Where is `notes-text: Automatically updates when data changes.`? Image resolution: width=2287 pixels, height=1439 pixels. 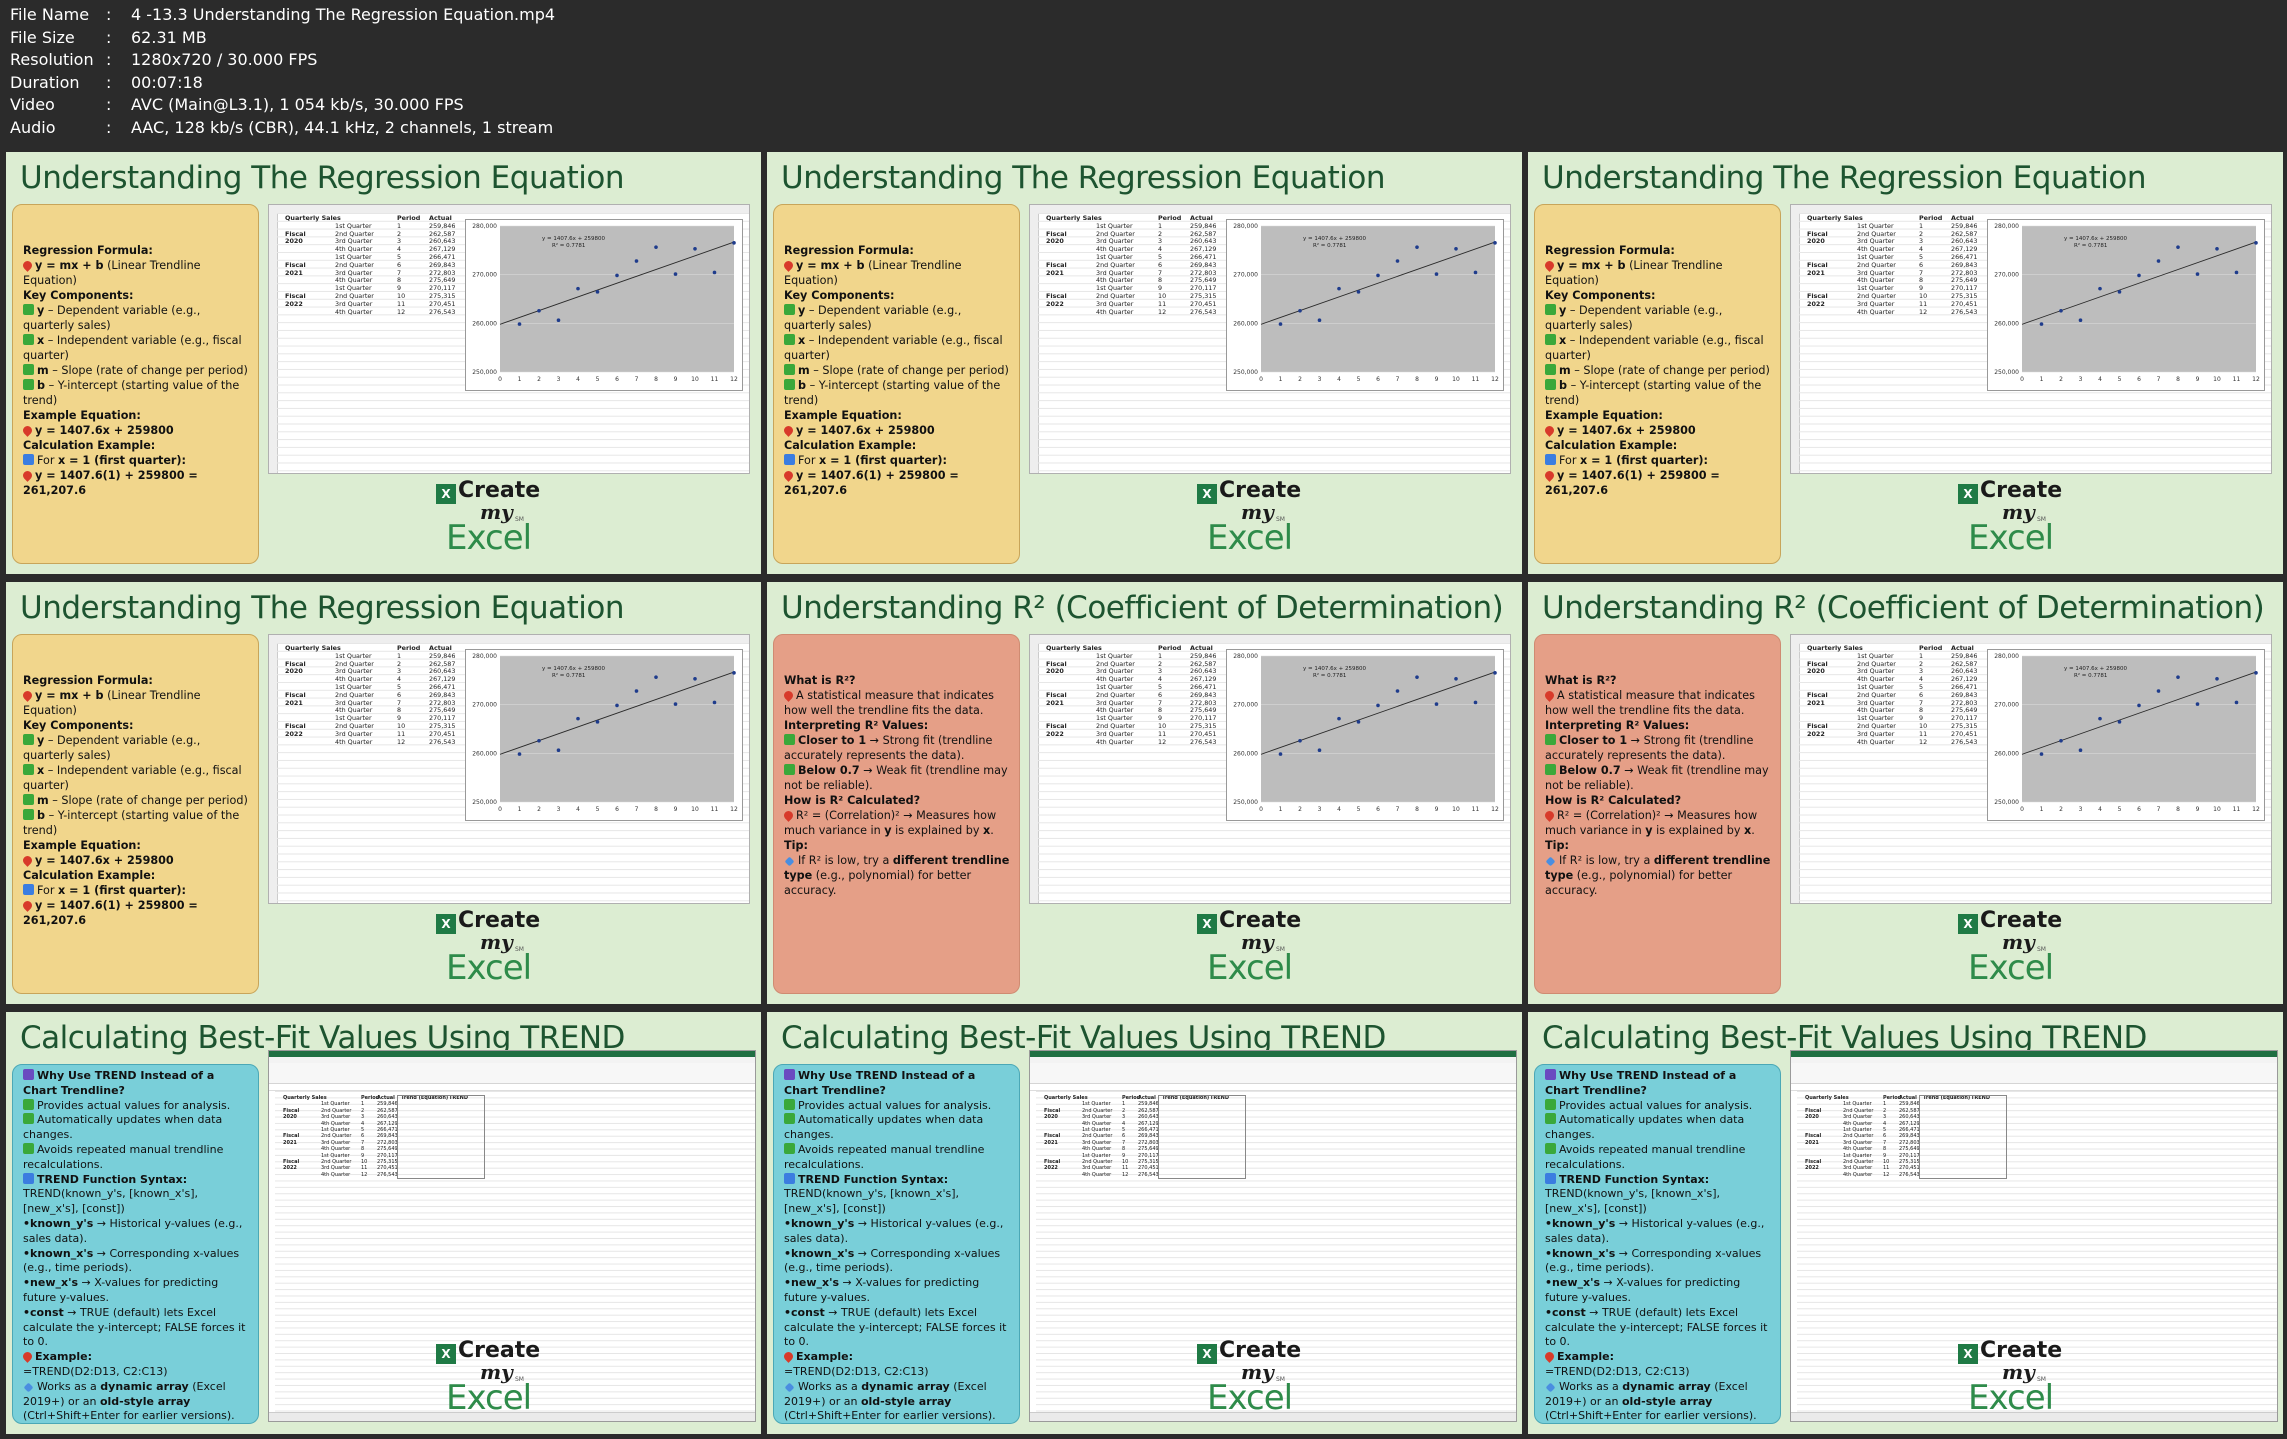 notes-text: Automatically updates when data changes. is located at coordinates (1645, 1127).